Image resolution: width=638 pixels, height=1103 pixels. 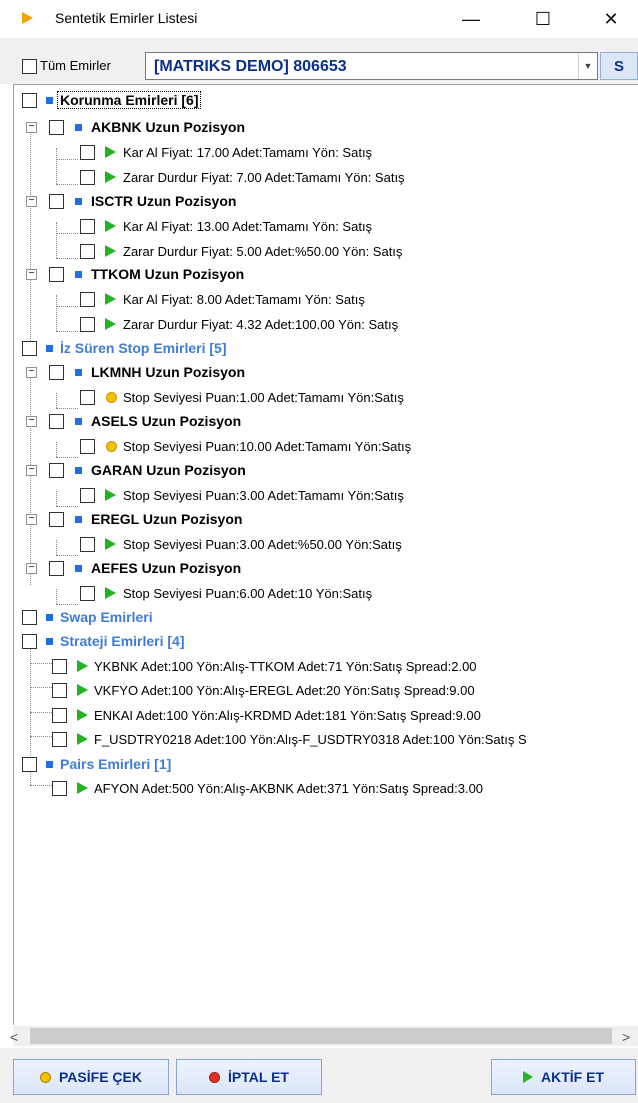 I want to click on scroll-right-icon: >, so click(x=626, y=1037).